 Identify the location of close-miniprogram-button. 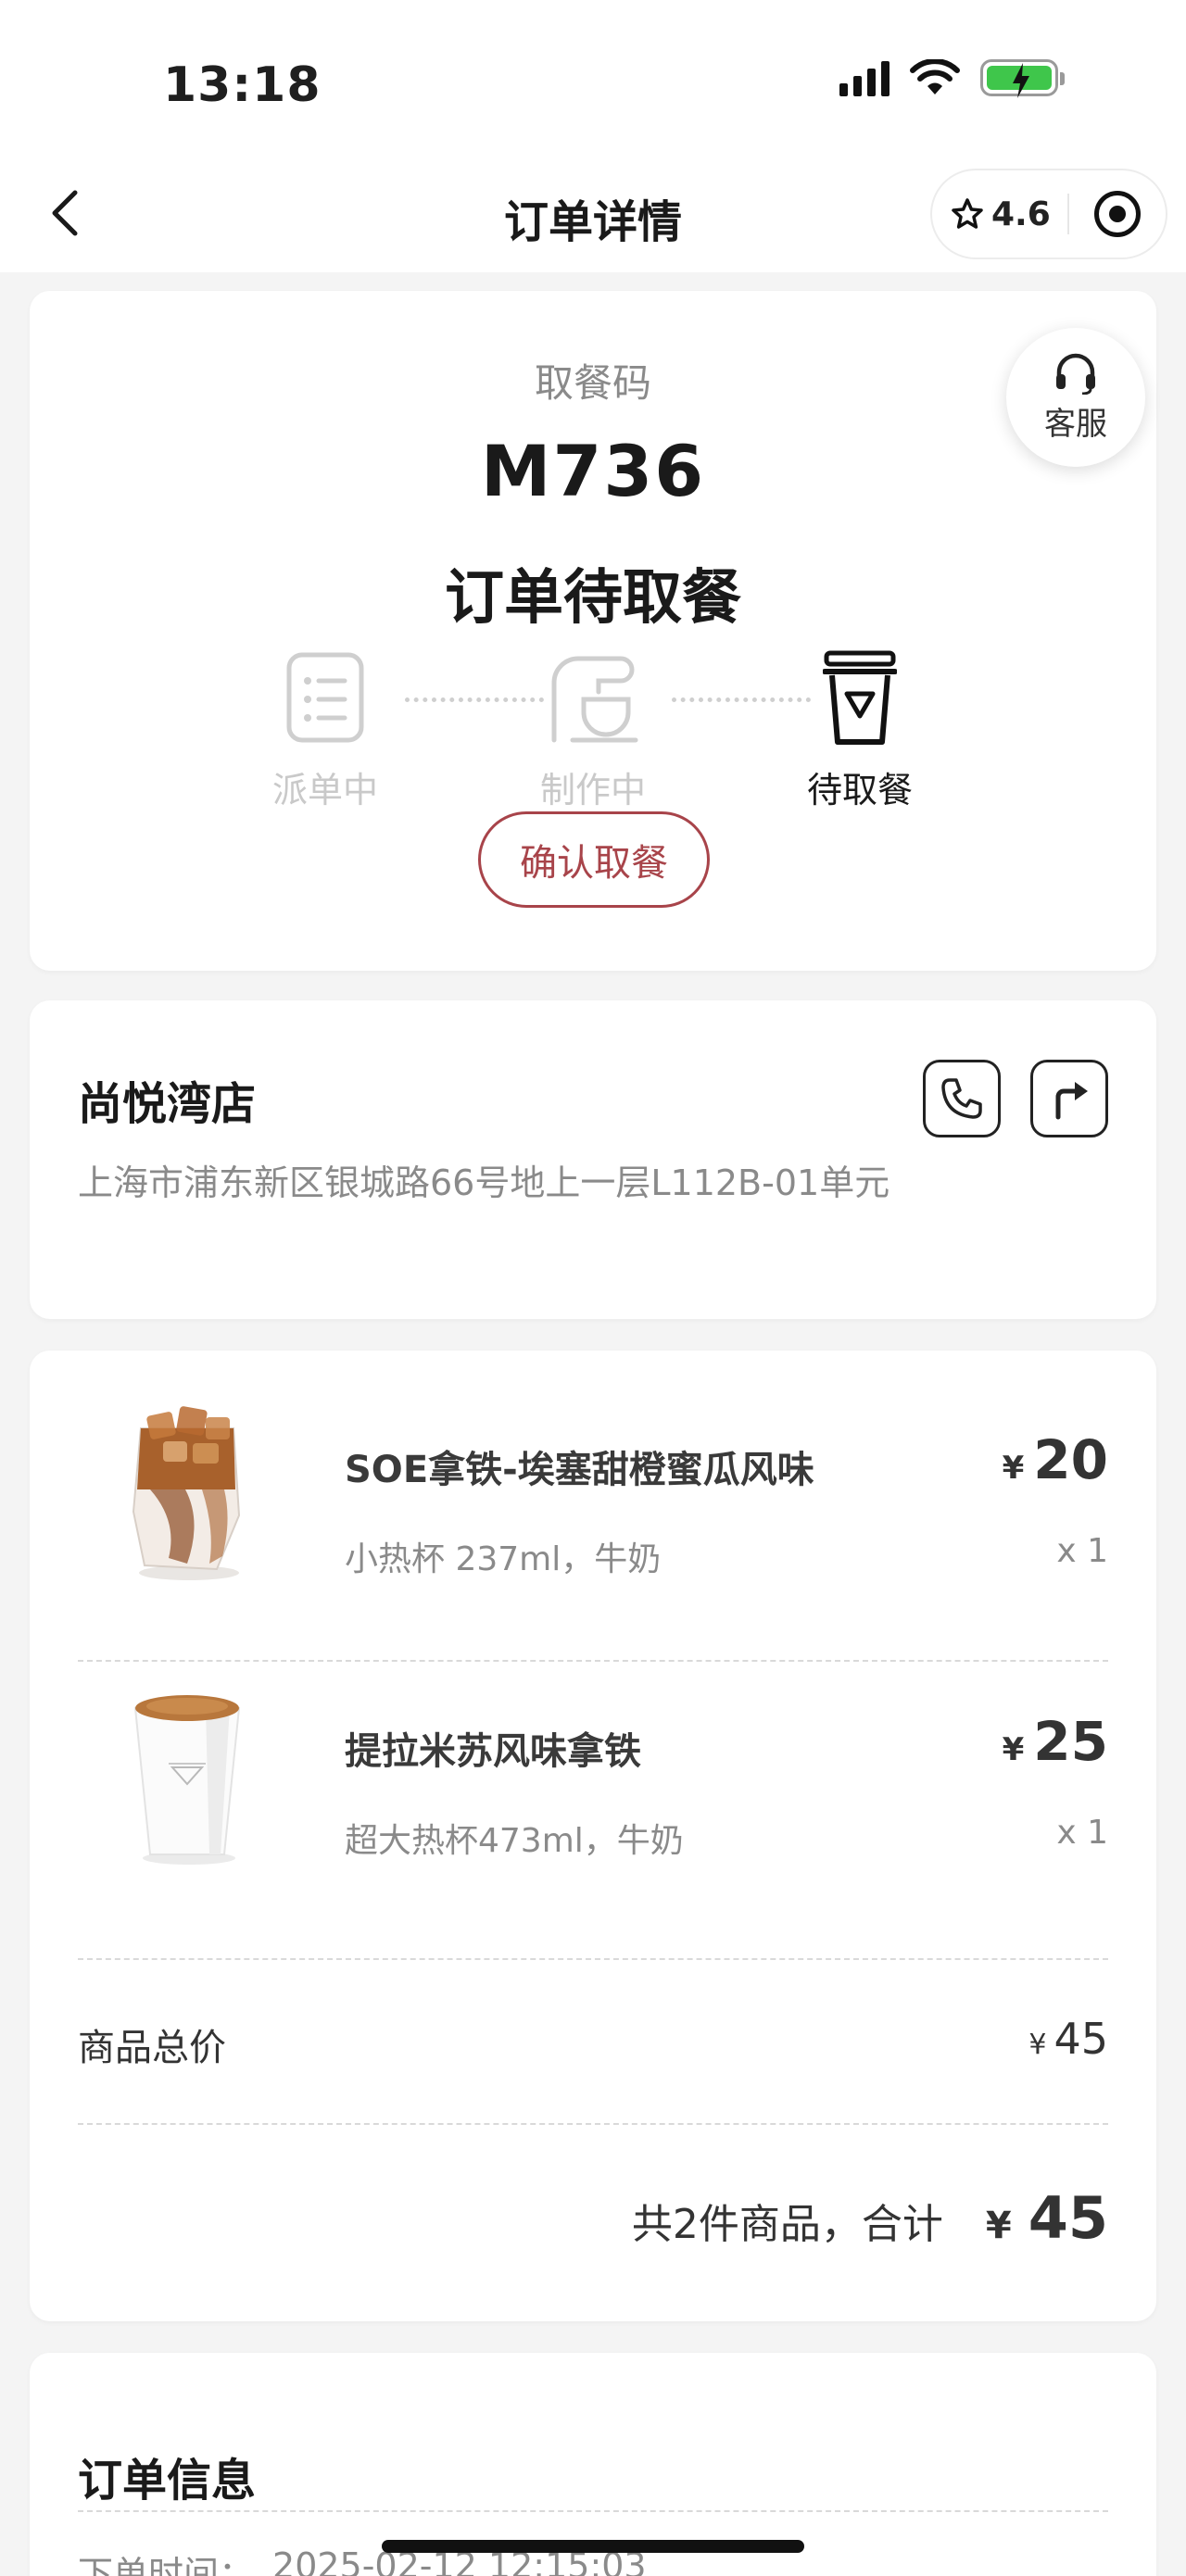
(1117, 214).